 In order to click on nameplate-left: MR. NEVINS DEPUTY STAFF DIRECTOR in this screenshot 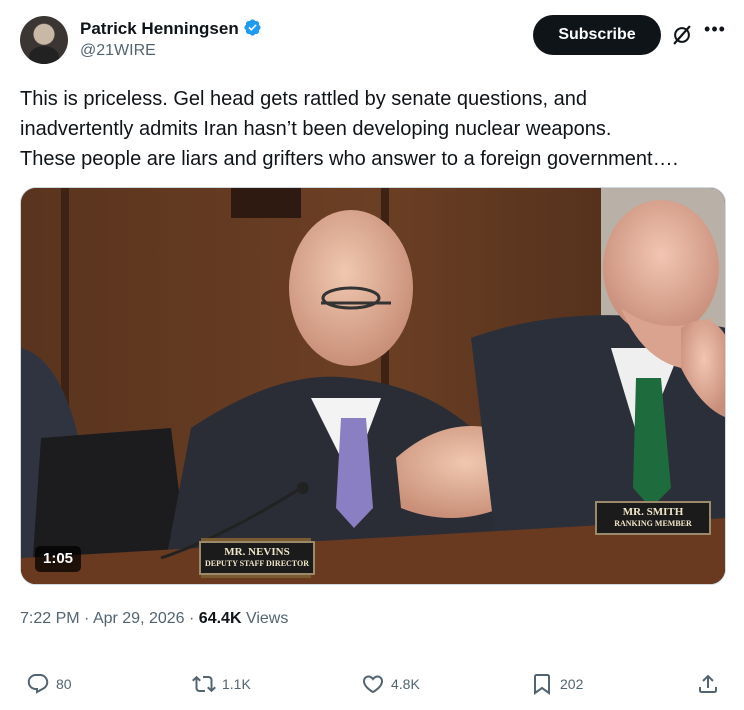, I will do `click(257, 558)`.